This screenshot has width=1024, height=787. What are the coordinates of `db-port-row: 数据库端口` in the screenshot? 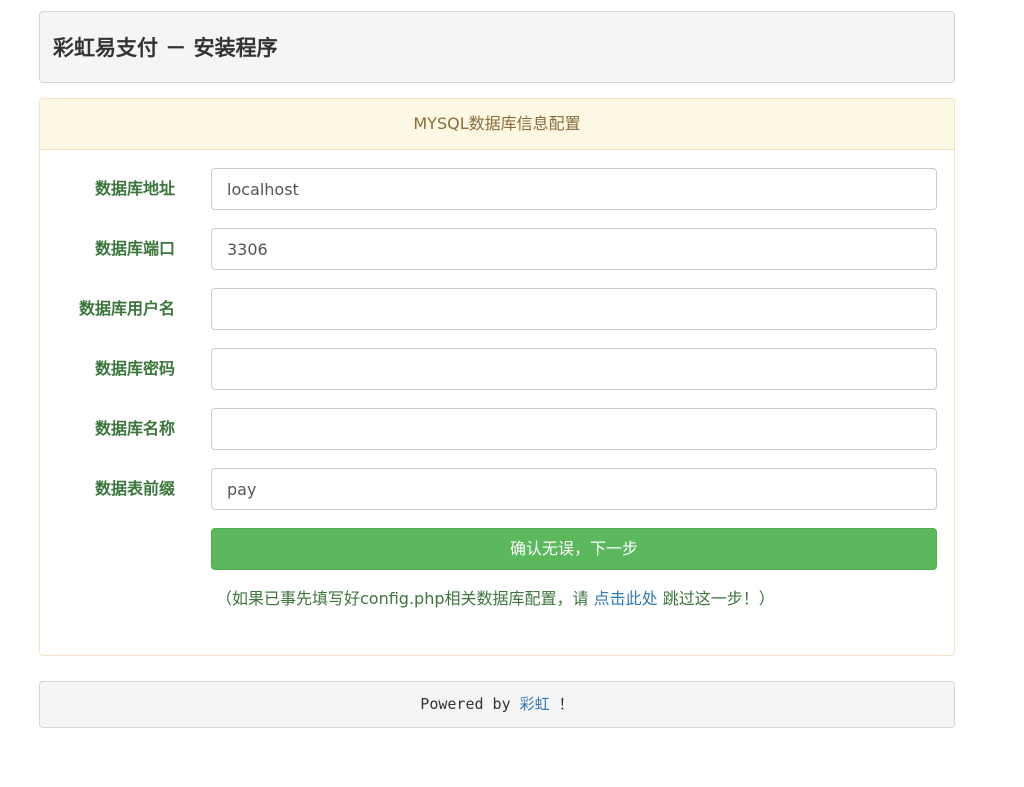 It's located at (498, 249).